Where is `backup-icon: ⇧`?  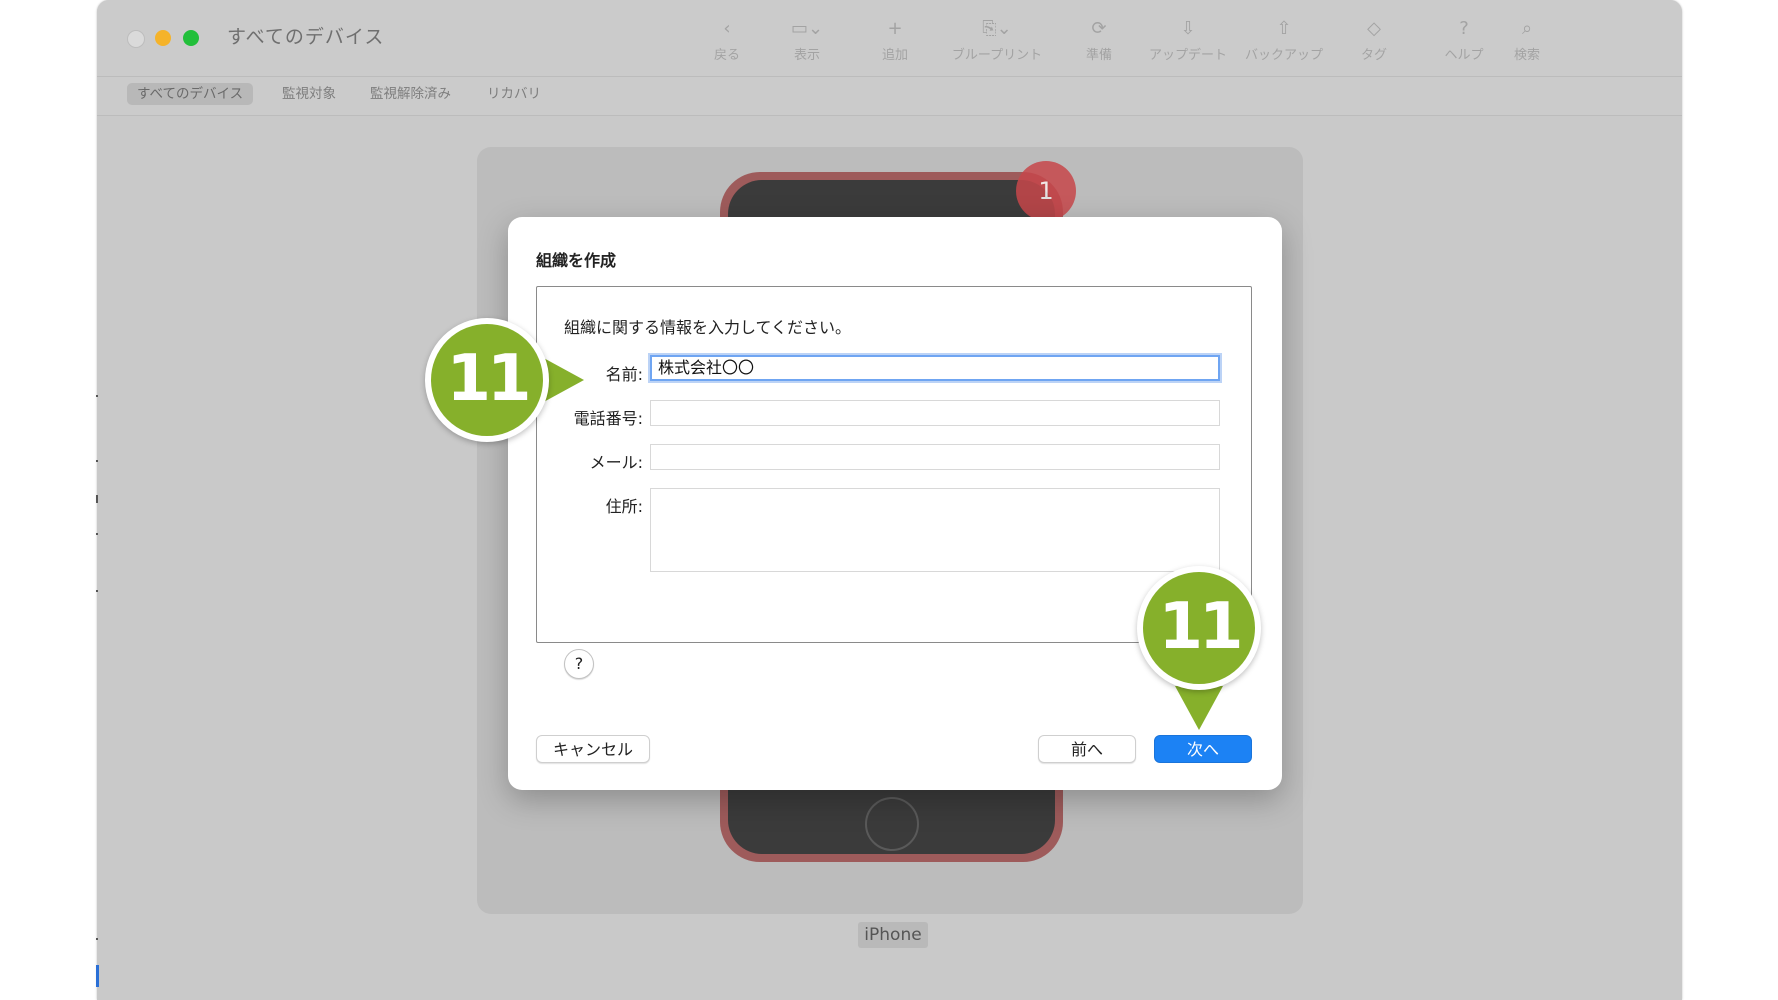
backup-icon: ⇧ is located at coordinates (1284, 28).